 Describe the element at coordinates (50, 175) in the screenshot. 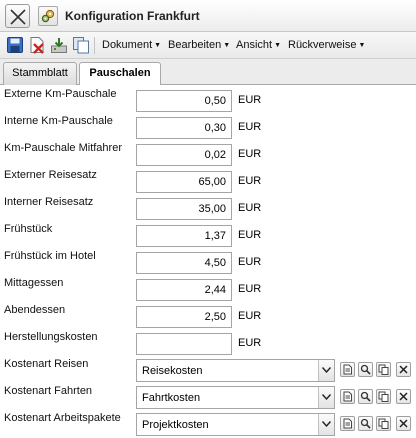

I see `field-label: Externer Reisesatz` at that location.